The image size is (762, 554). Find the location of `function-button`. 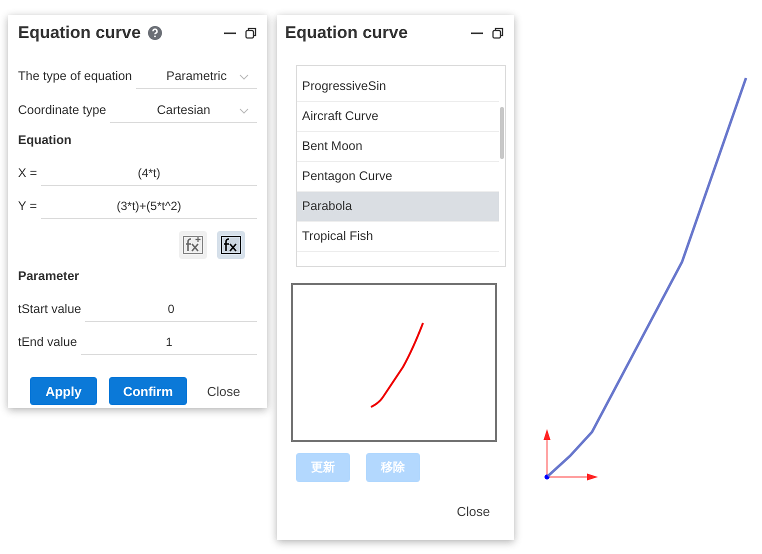

function-button is located at coordinates (231, 245).